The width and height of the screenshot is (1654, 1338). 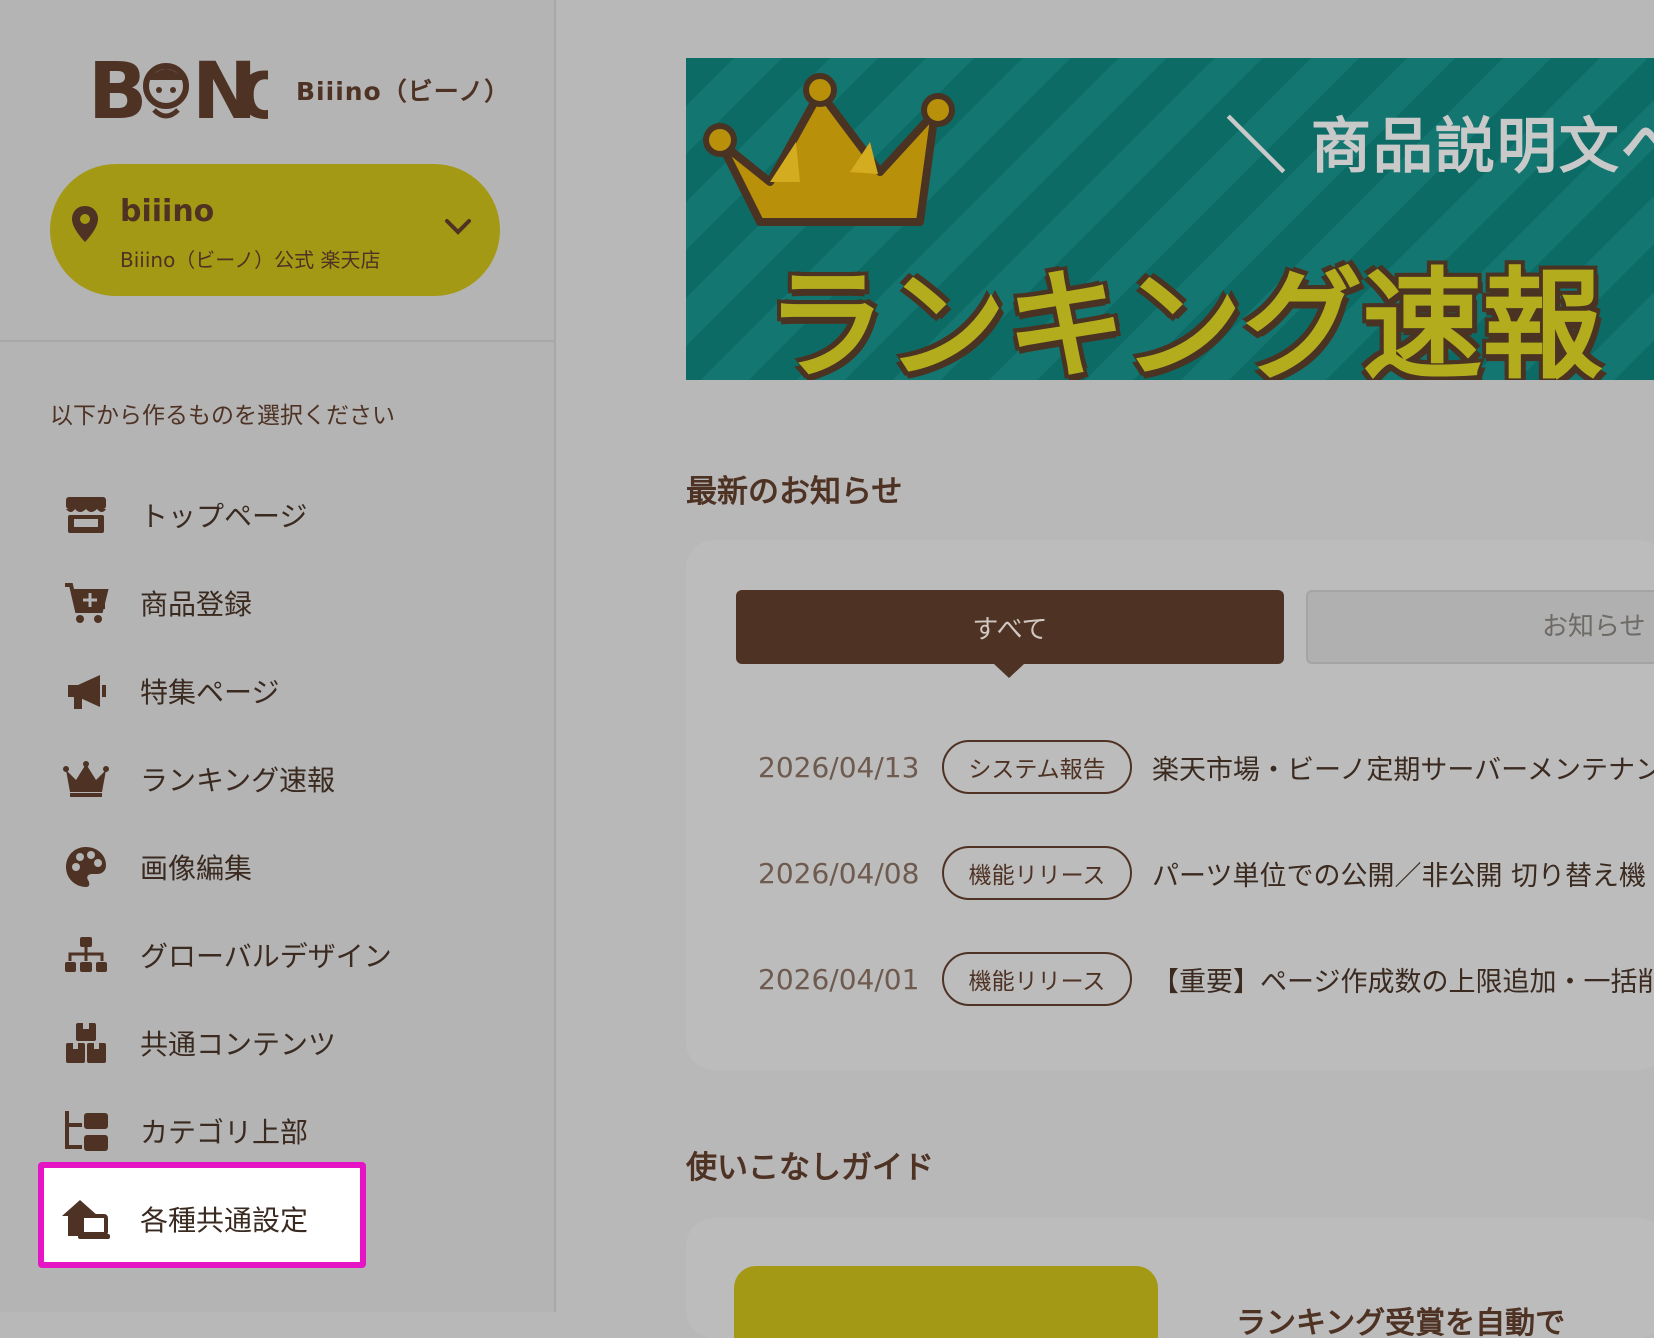 What do you see at coordinates (458, 227) in the screenshot?
I see `chevron-down-icon` at bounding box center [458, 227].